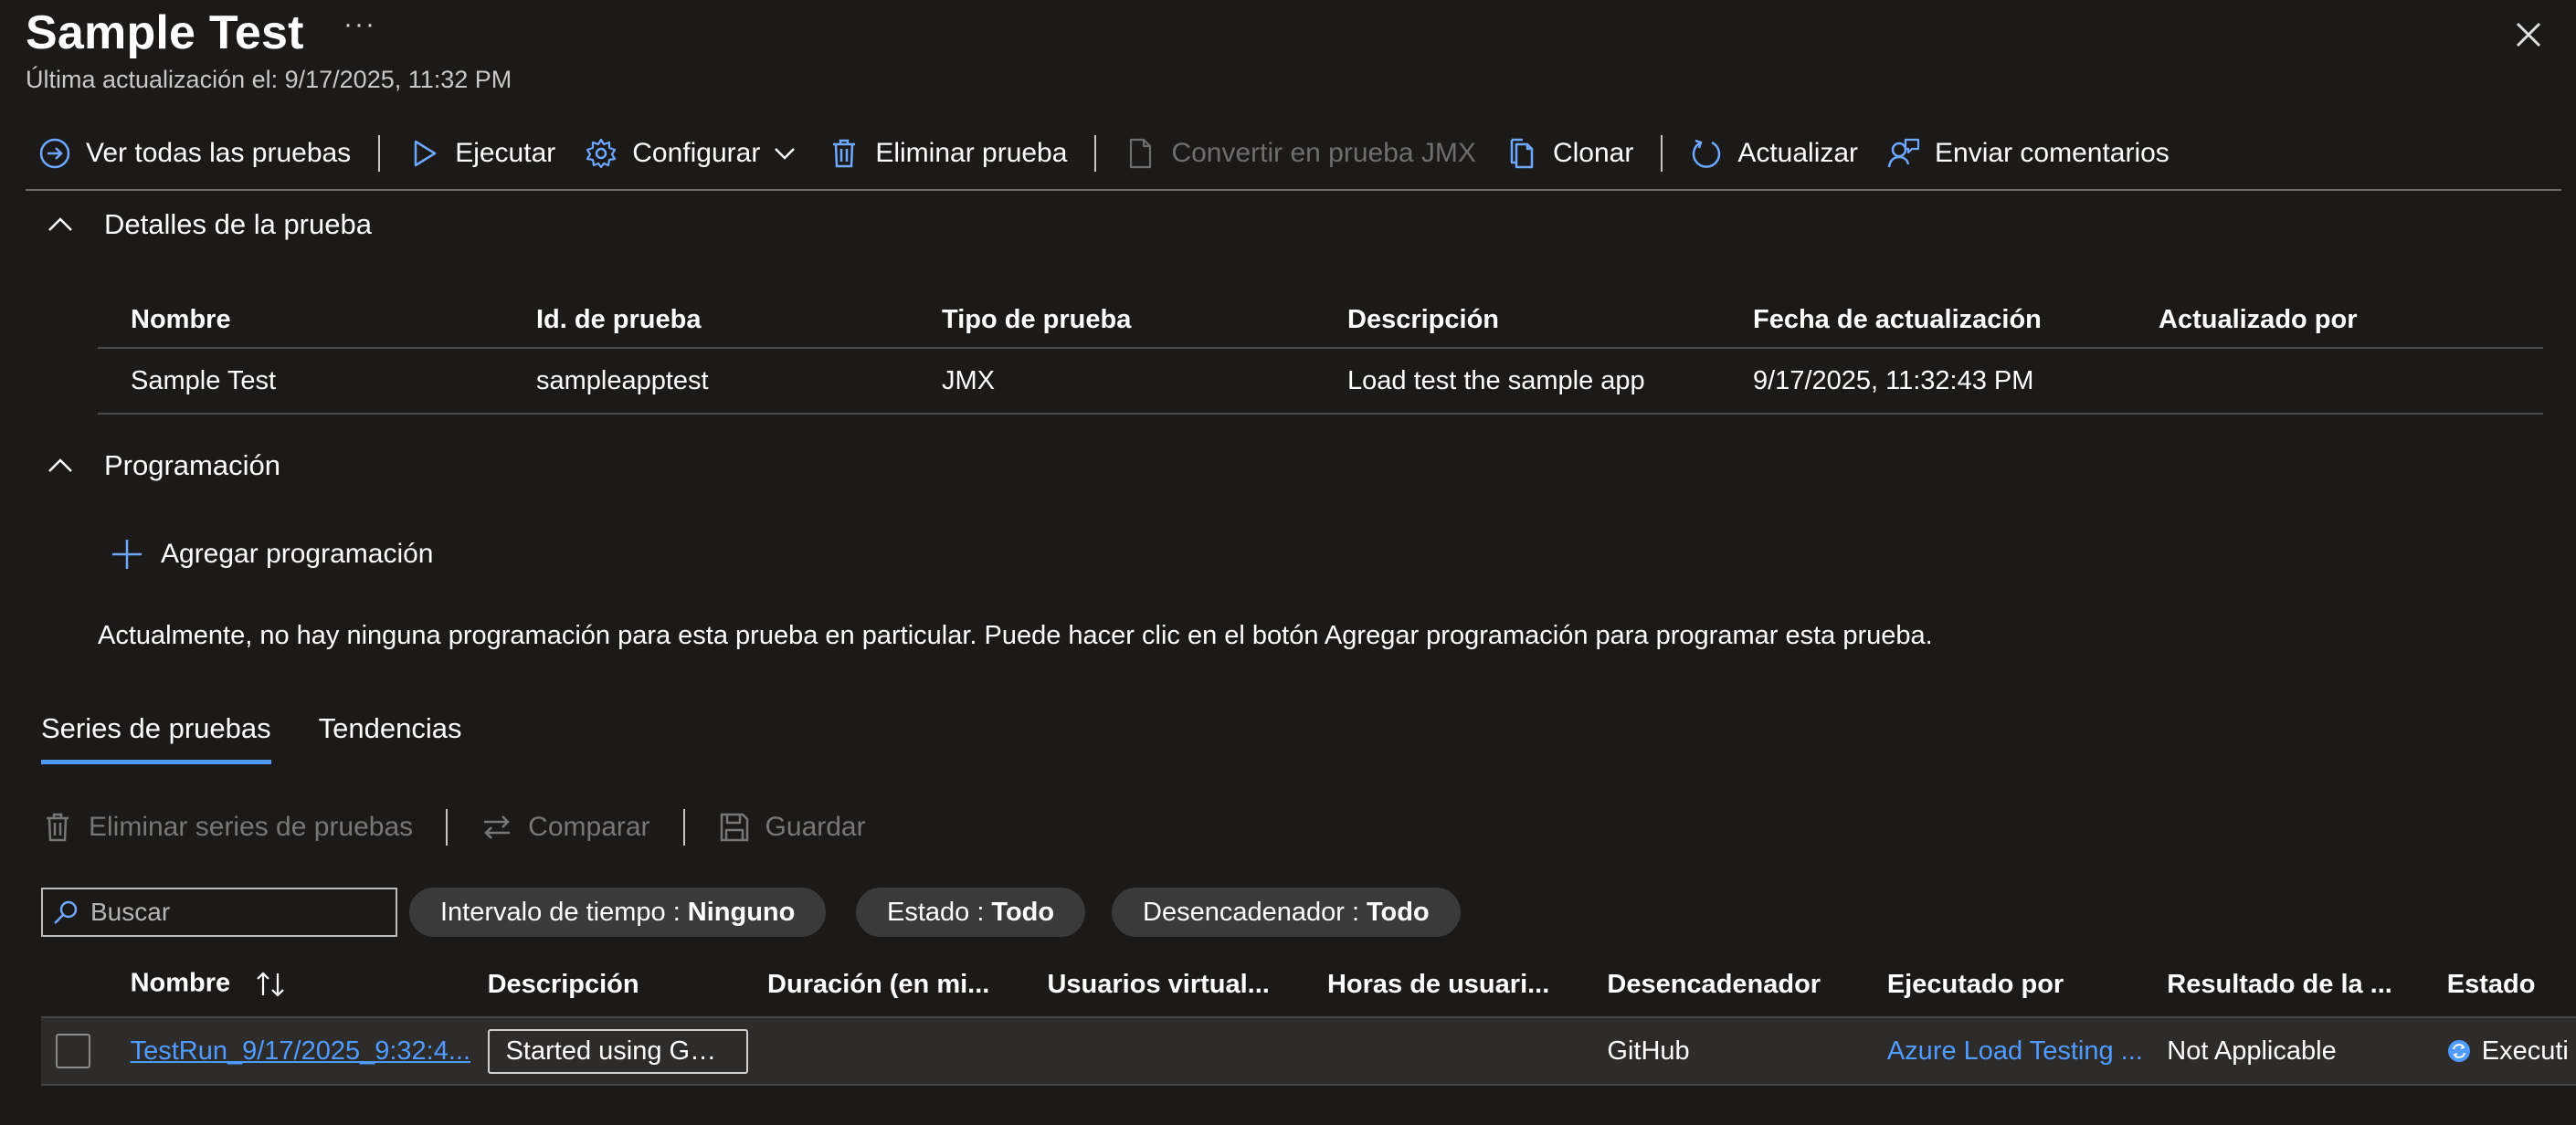  Describe the element at coordinates (1730, 985) in the screenshot. I see `column-header-trigger: Desencadenador` at that location.